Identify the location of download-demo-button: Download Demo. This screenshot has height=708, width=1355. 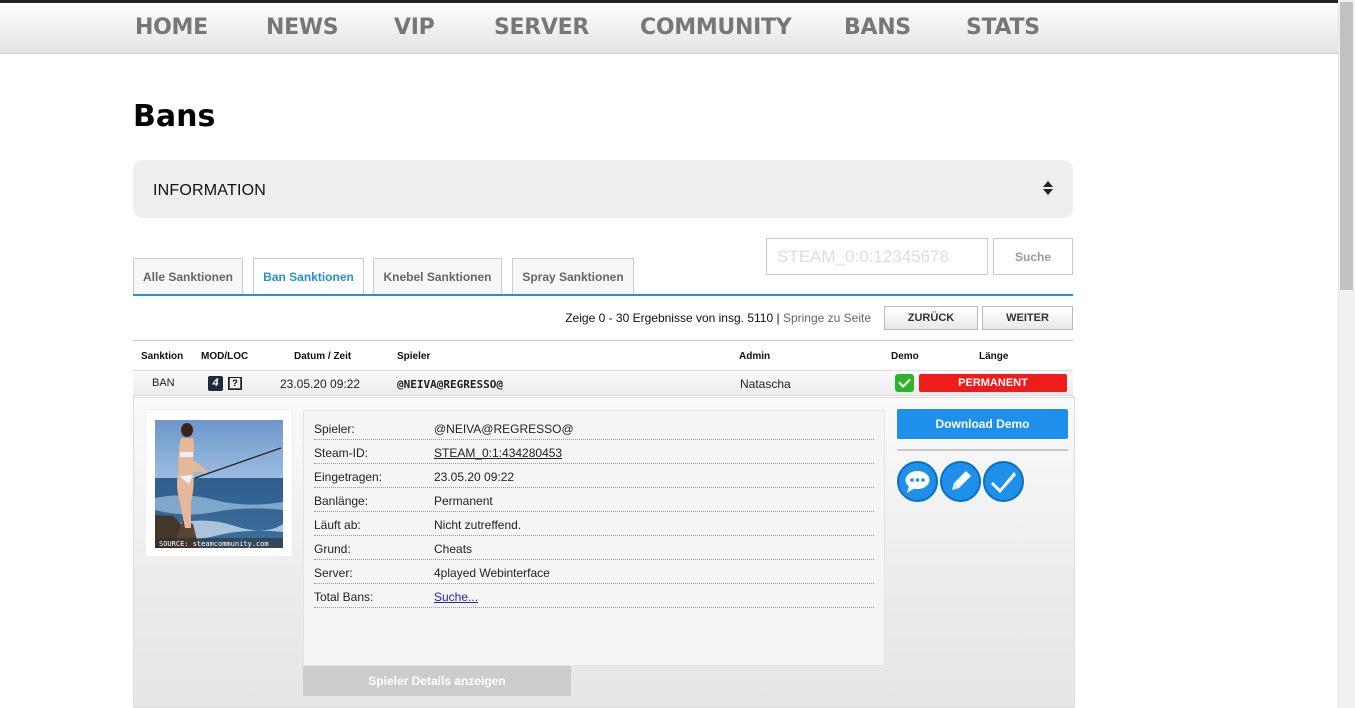
(982, 424).